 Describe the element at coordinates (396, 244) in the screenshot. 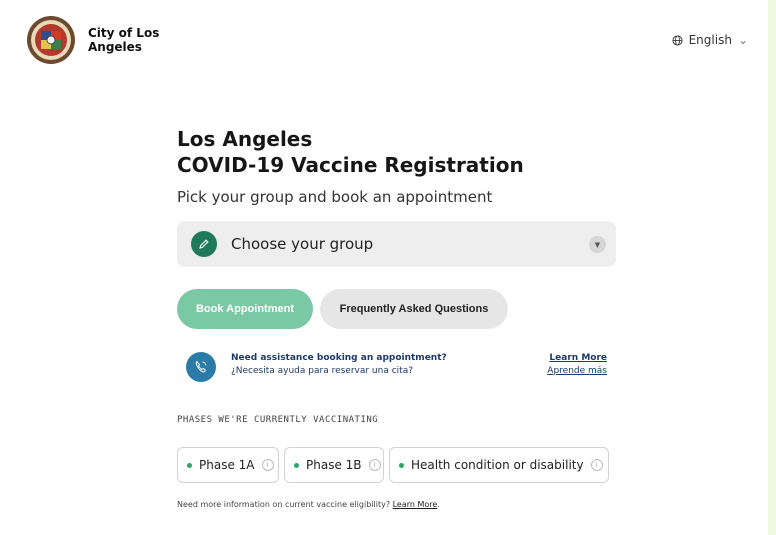

I see `choose-group-dropdown: Choose your group ▼` at that location.